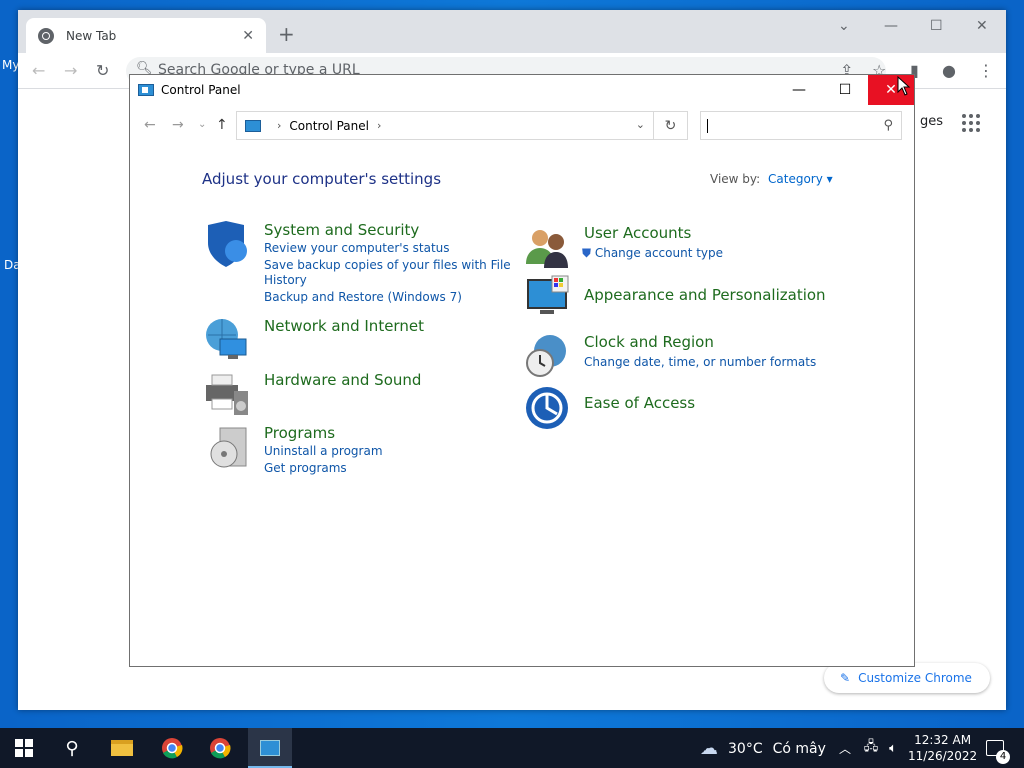 The height and width of the screenshot is (768, 1024). What do you see at coordinates (357, 248) in the screenshot?
I see `category-link: Review your computer's status` at bounding box center [357, 248].